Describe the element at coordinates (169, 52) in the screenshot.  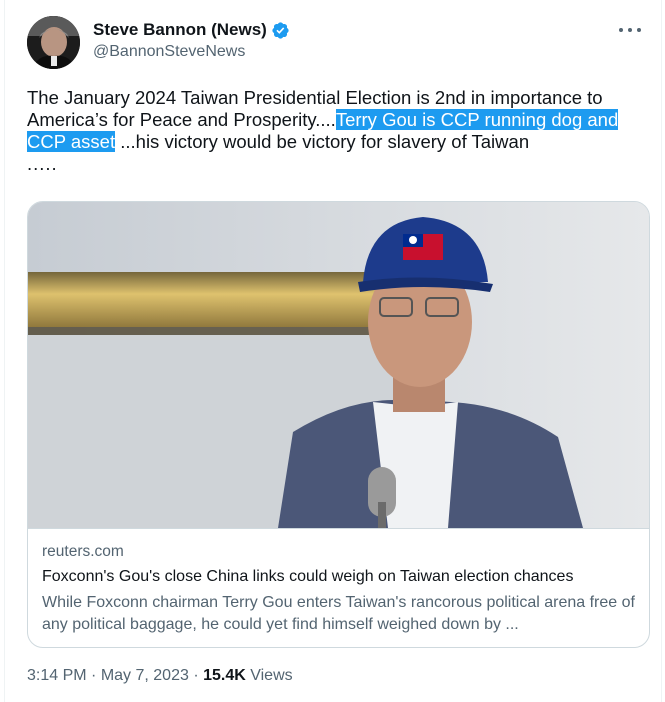
I see `author-handle: @BannonSteveNews` at that location.